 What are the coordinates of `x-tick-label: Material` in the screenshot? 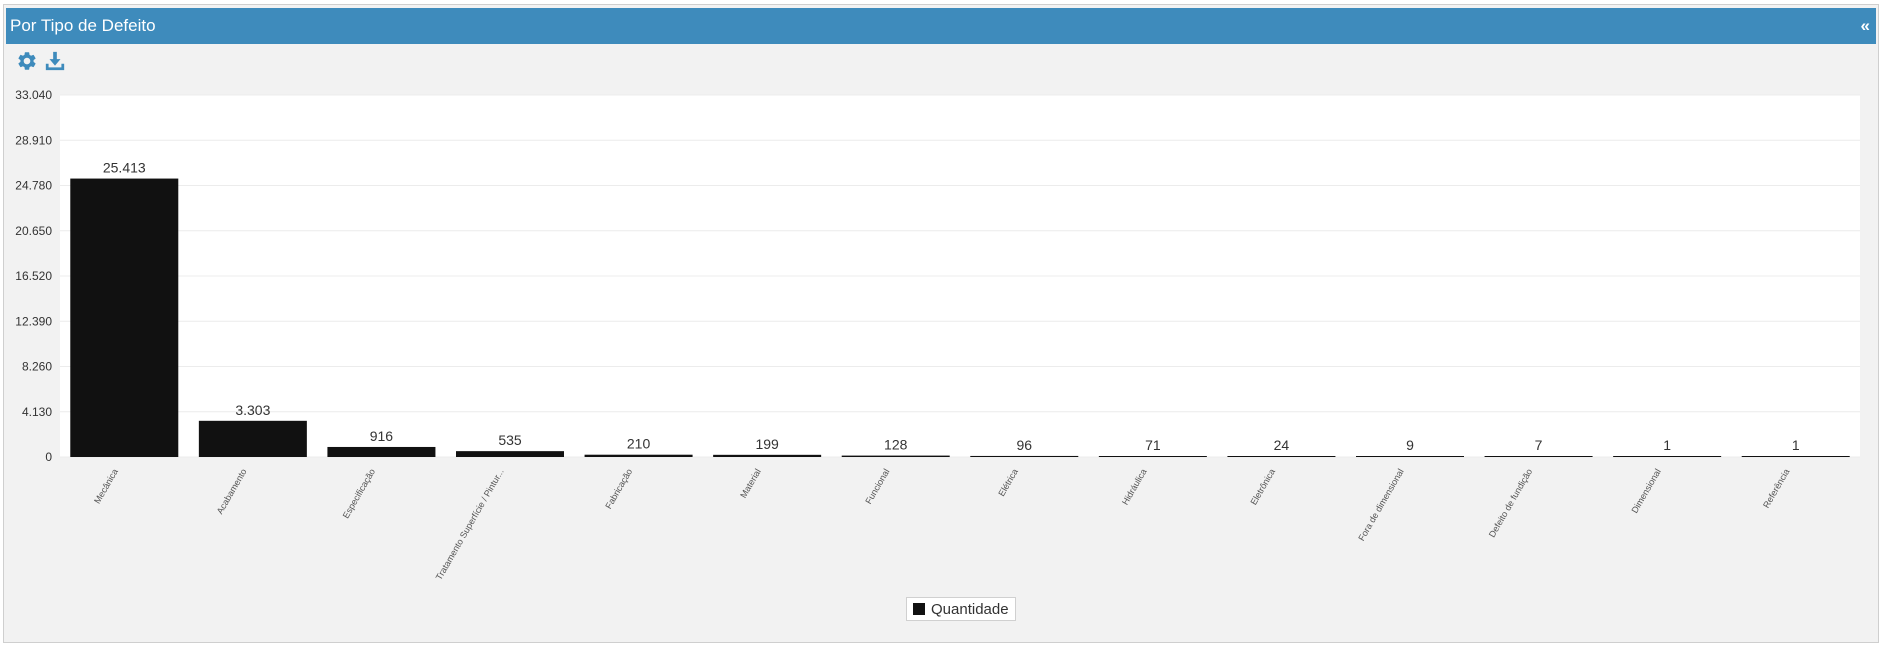 It's located at (750, 483).